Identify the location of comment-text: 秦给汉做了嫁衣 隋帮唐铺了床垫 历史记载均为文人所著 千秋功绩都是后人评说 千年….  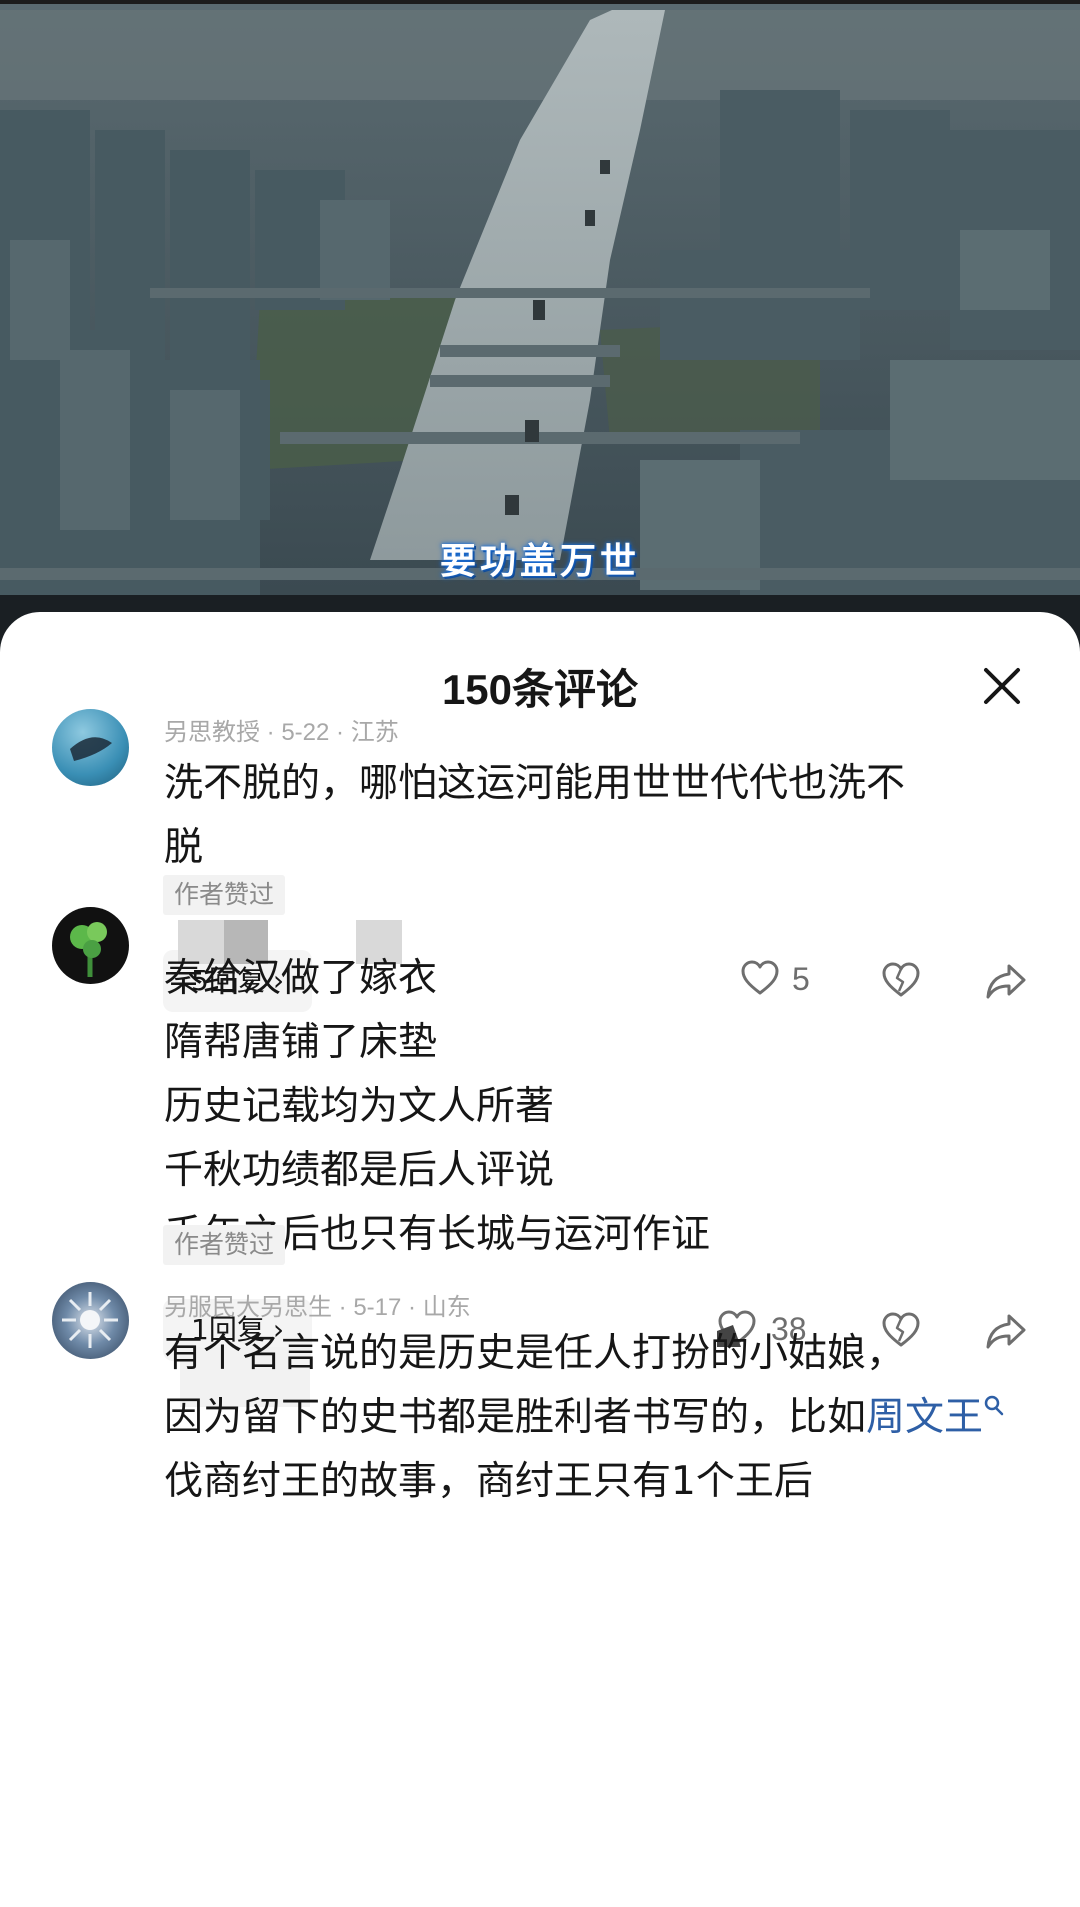
(437, 1106).